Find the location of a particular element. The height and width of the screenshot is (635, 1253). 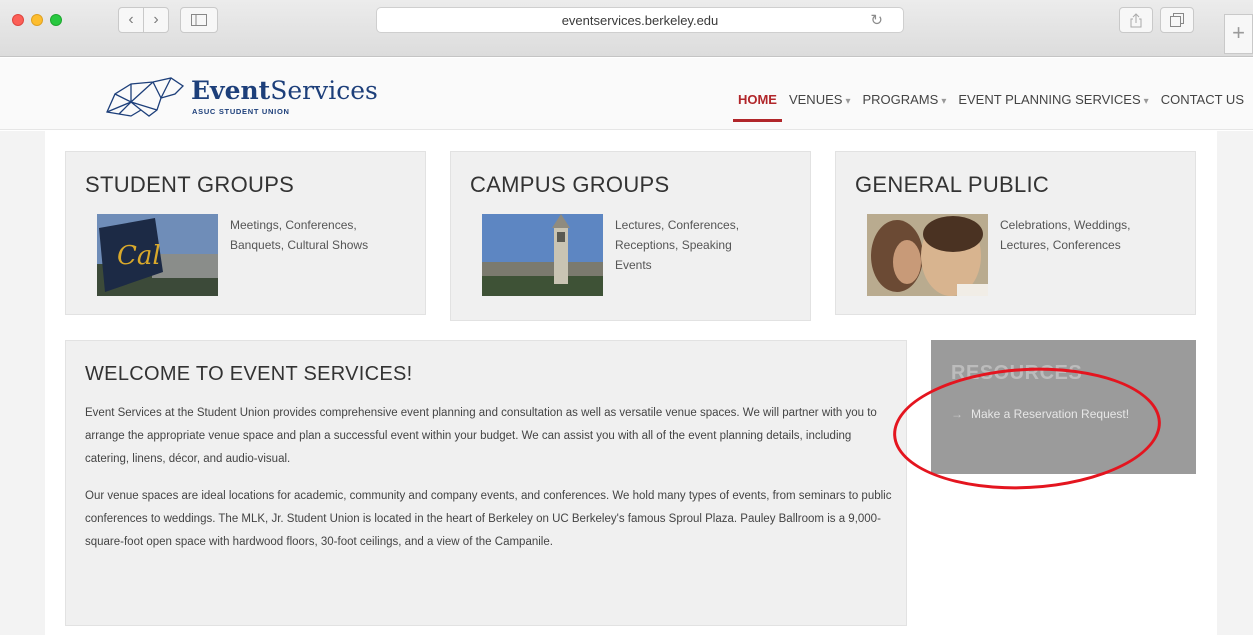

card-title: STUDENT GROUPS is located at coordinates (190, 184).